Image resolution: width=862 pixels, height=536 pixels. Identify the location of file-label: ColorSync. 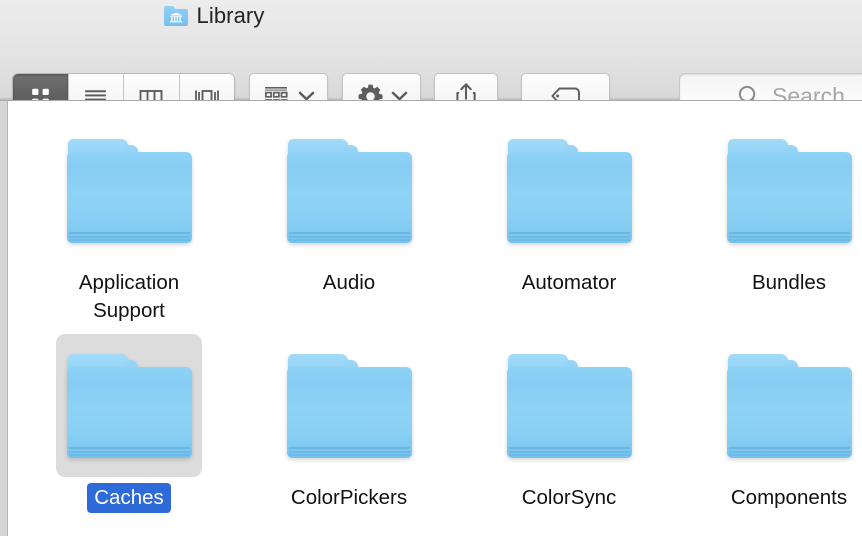
(569, 498).